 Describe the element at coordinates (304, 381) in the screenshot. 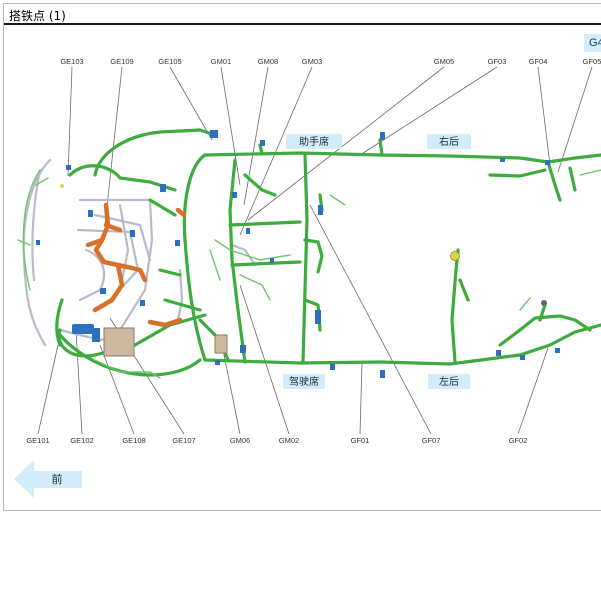

I see `zone-driver-label: 驾驶席` at that location.